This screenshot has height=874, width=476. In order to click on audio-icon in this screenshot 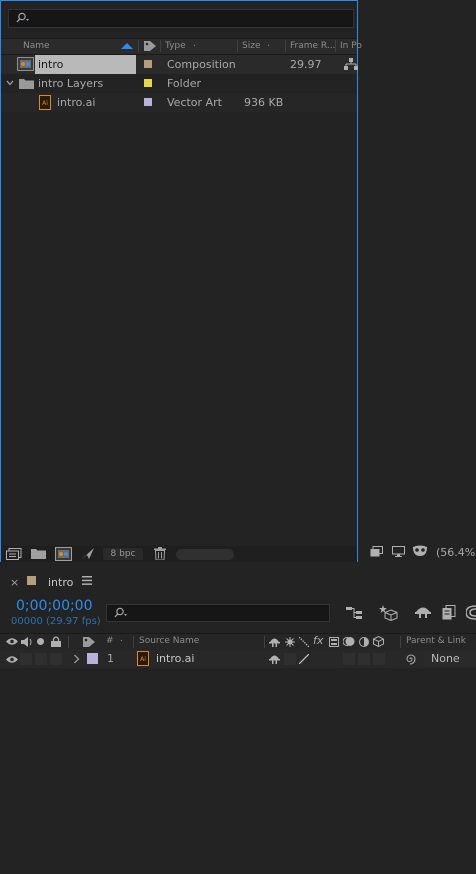, I will do `click(27, 642)`.